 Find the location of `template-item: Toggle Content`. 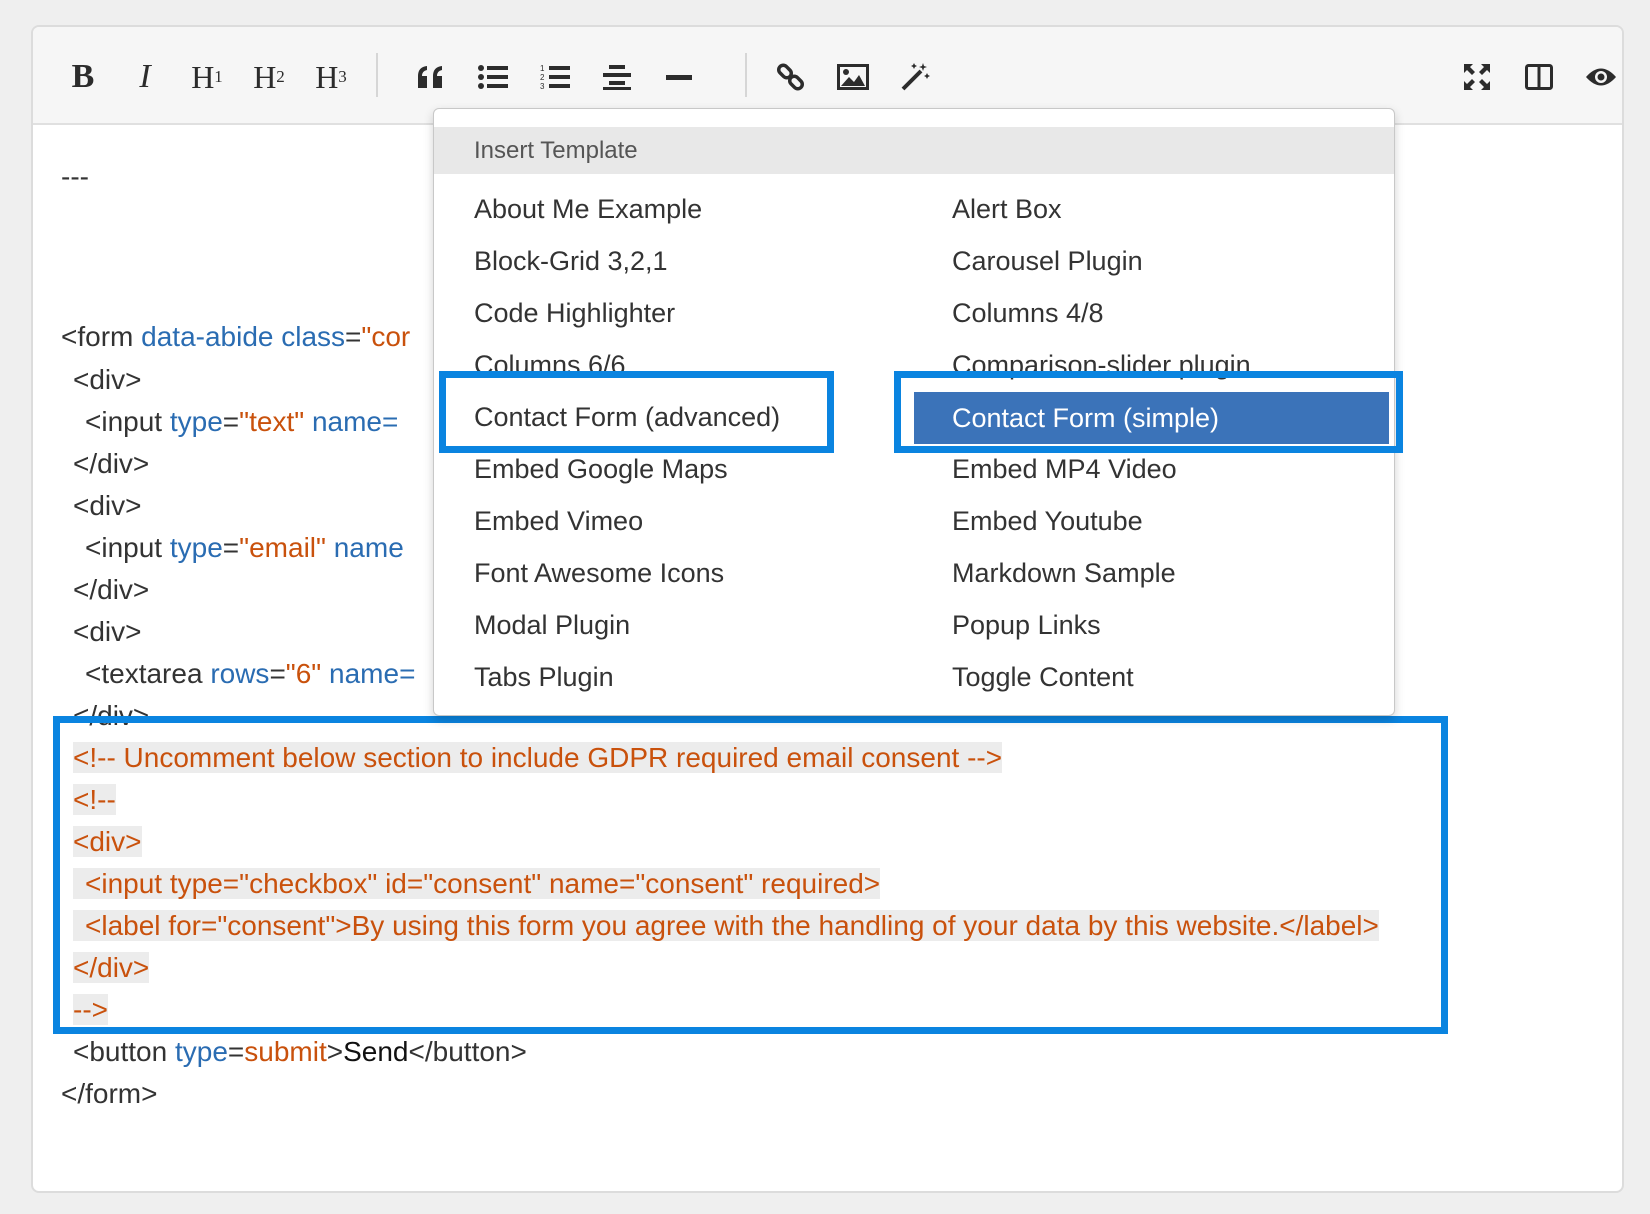

template-item: Toggle Content is located at coordinates (1152, 677).